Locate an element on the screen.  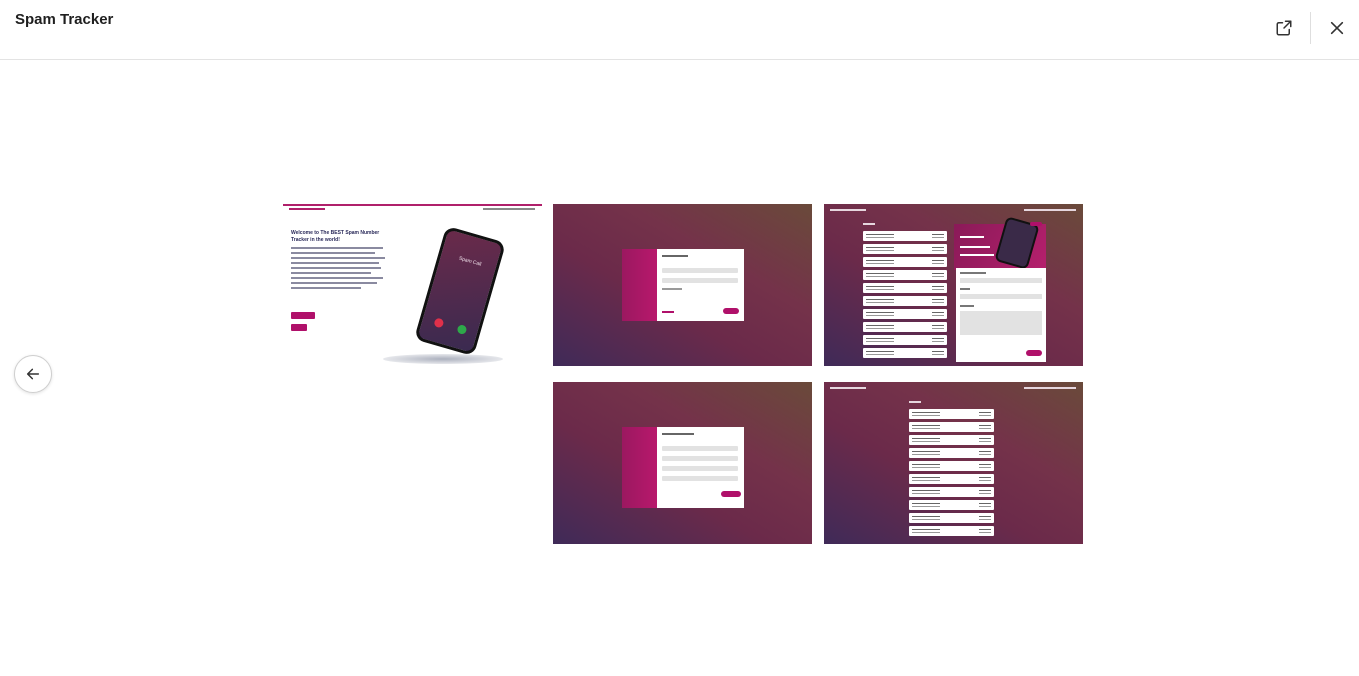
external-link-icon is located at coordinates (1284, 28).